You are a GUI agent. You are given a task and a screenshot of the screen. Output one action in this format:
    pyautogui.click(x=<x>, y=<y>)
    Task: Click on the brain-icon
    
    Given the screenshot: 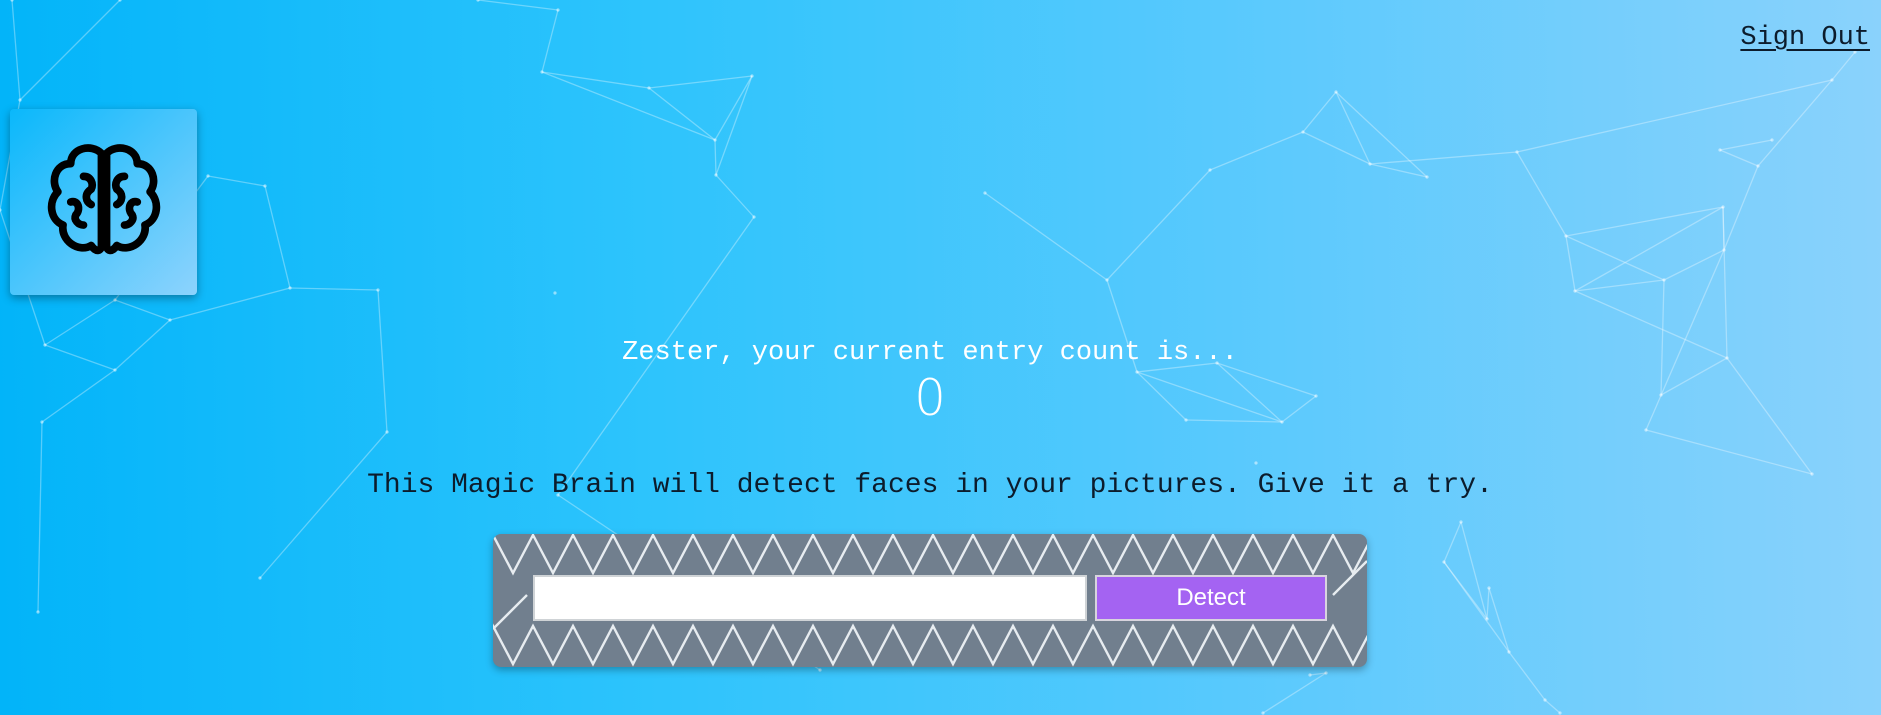 What is the action you would take?
    pyautogui.click(x=103, y=199)
    